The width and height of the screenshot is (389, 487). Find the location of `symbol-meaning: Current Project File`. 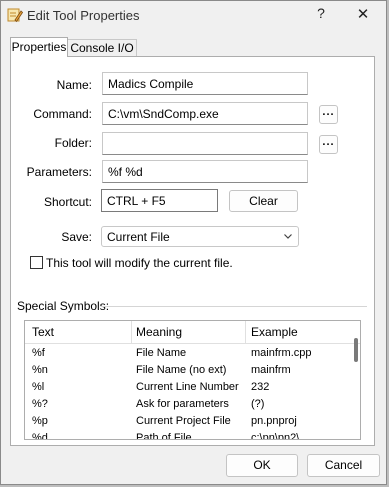

symbol-meaning: Current Project File is located at coordinates (183, 421).